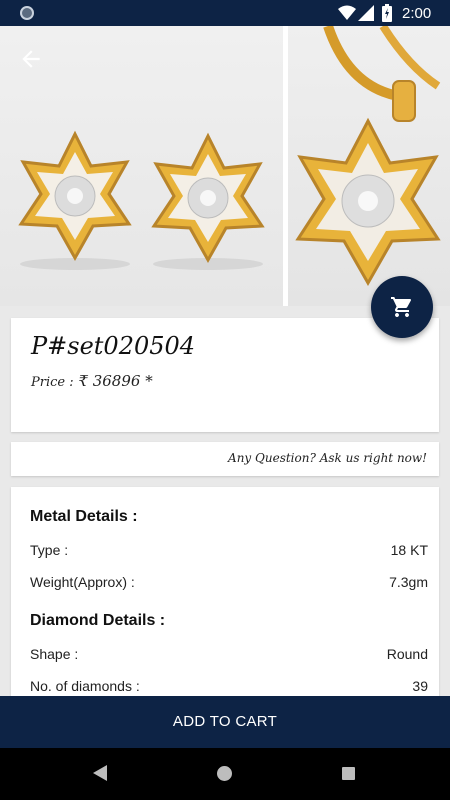 The image size is (450, 800). I want to click on detail-row: Type : 18 KT, so click(229, 550).